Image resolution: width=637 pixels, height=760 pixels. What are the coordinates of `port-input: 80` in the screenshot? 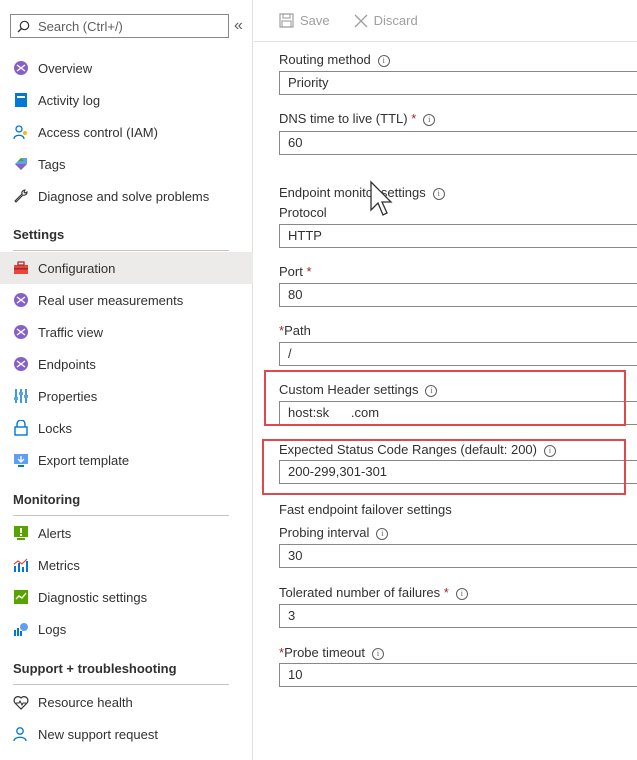 It's located at (458, 295).